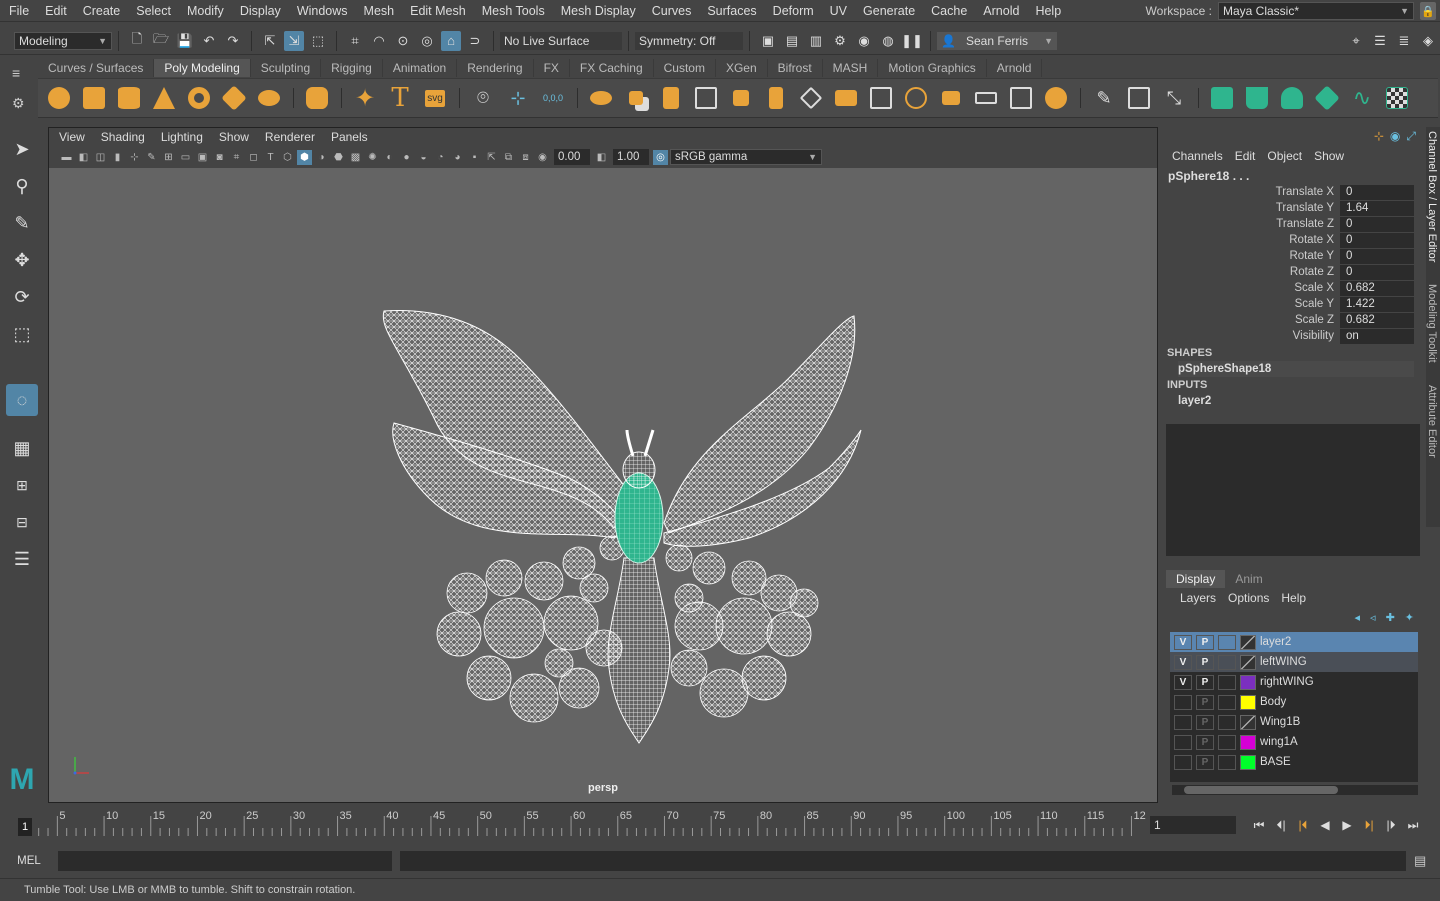 This screenshot has height=901, width=1440. I want to click on input-node: layer2, so click(1296, 401).